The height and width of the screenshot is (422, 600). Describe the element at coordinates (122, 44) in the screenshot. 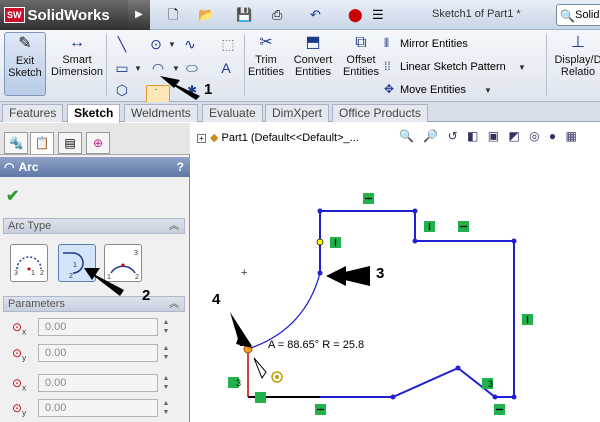

I see `line-tool-icon: ╲` at that location.